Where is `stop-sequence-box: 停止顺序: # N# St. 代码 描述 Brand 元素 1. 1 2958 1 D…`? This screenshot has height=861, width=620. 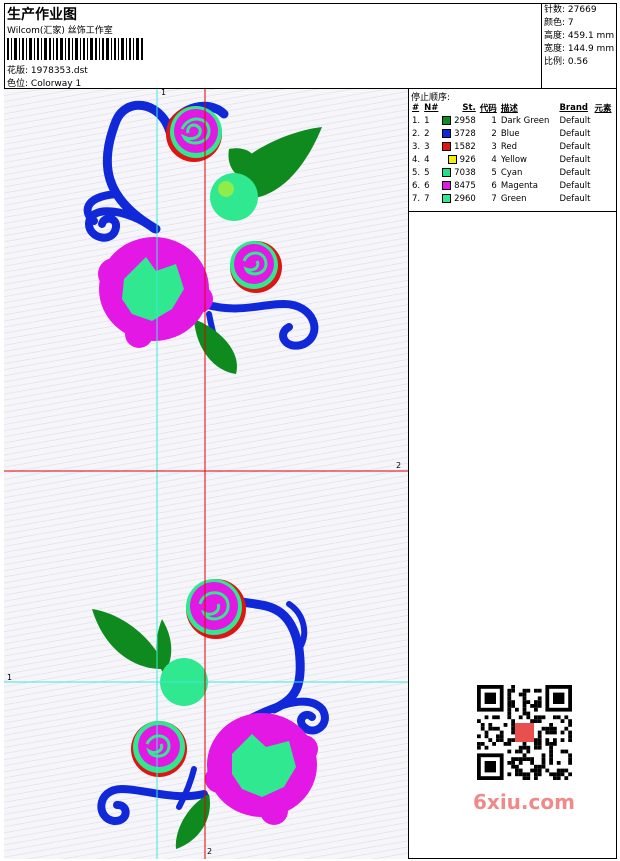 stop-sequence-box: 停止顺序: # N# St. 代码 描述 Brand 元素 1. 1 2958 1 D… is located at coordinates (513, 150).